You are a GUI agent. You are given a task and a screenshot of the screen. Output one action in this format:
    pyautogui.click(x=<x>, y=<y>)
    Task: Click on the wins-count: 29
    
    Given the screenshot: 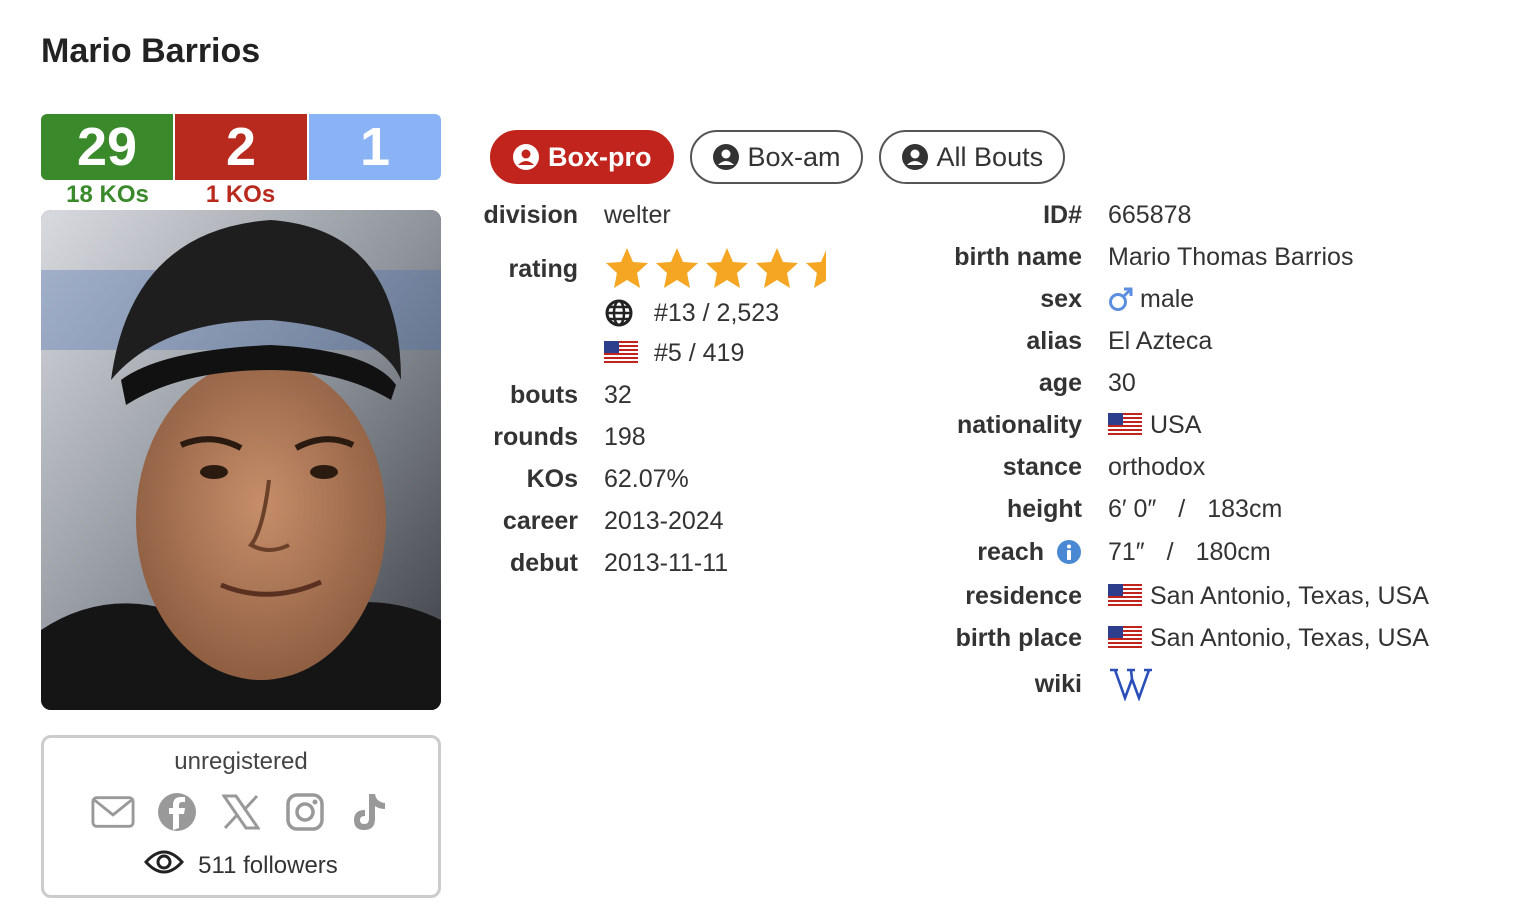 What is the action you would take?
    pyautogui.click(x=108, y=147)
    